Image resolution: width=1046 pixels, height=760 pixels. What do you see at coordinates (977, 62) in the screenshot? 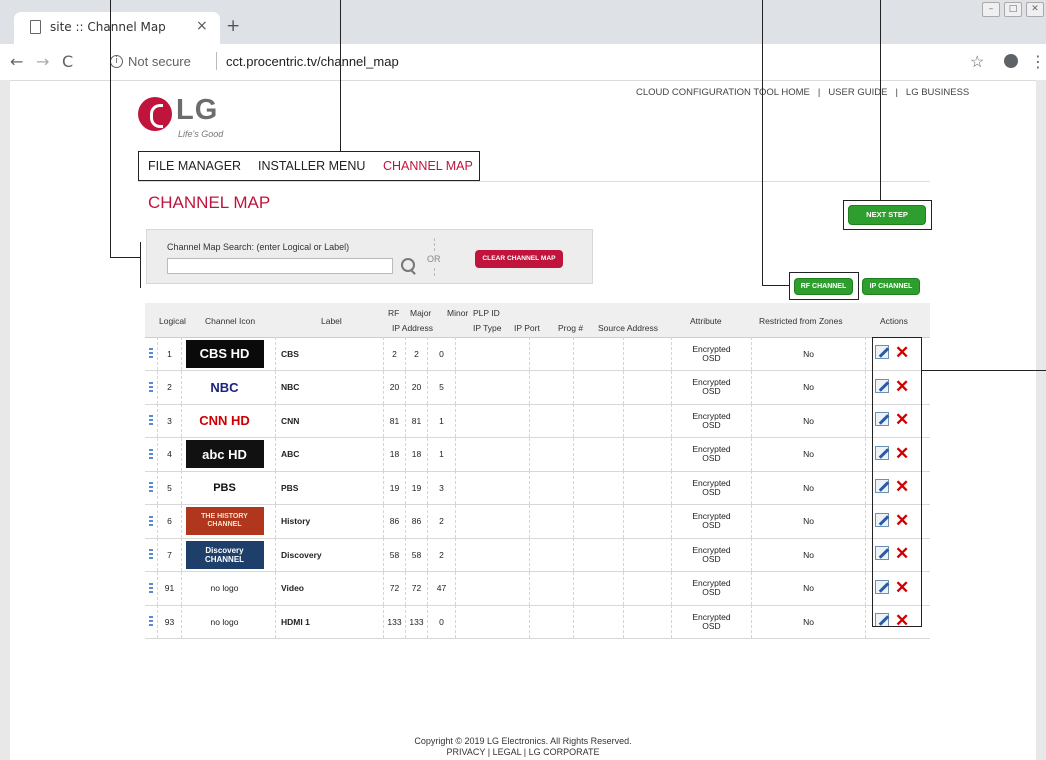
I see `bookmark-star-icon: ☆` at bounding box center [977, 62].